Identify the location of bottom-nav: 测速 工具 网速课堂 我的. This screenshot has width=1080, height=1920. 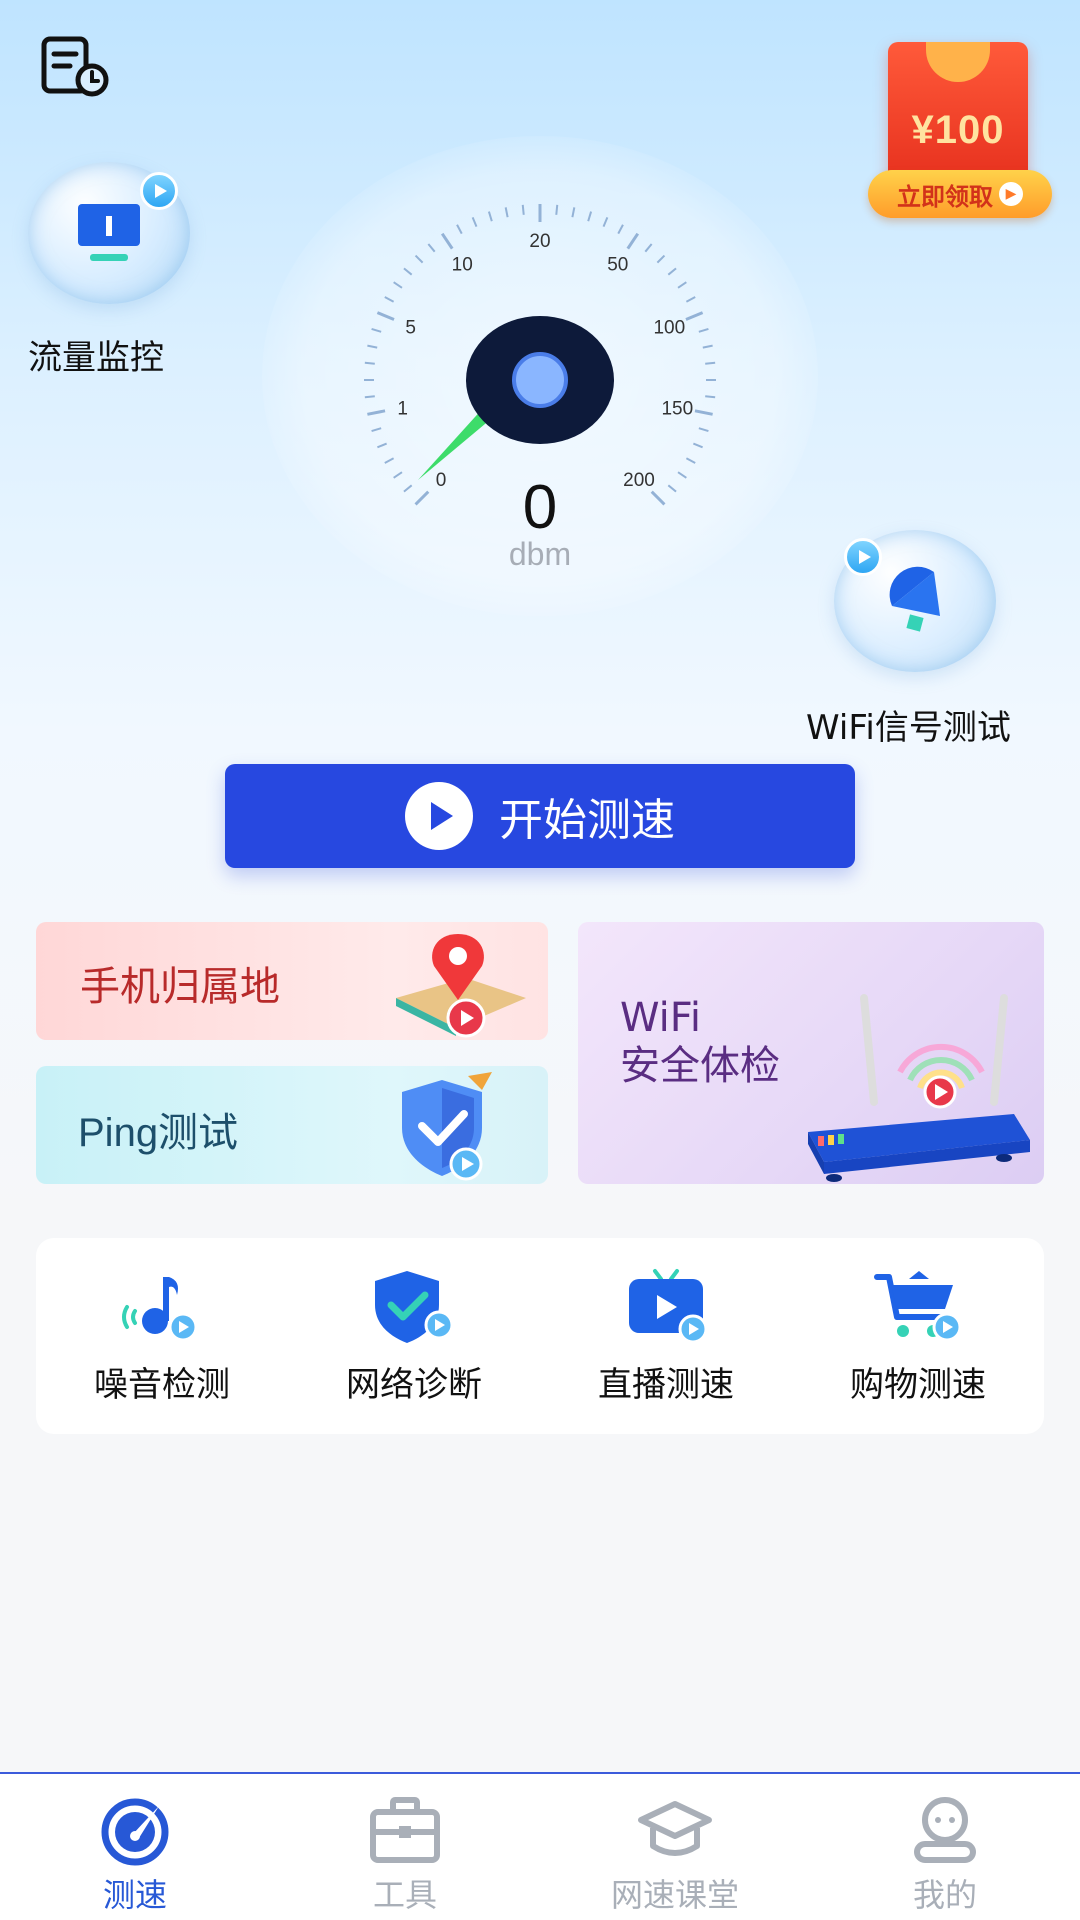
(540, 1846).